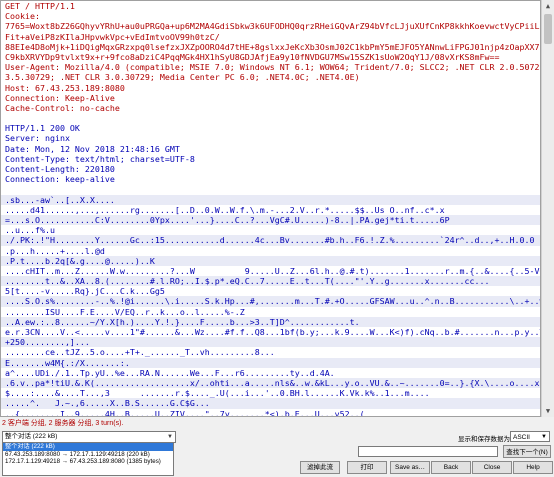 The width and height of the screenshot is (554, 477). I want to click on help-button: Help, so click(533, 467).